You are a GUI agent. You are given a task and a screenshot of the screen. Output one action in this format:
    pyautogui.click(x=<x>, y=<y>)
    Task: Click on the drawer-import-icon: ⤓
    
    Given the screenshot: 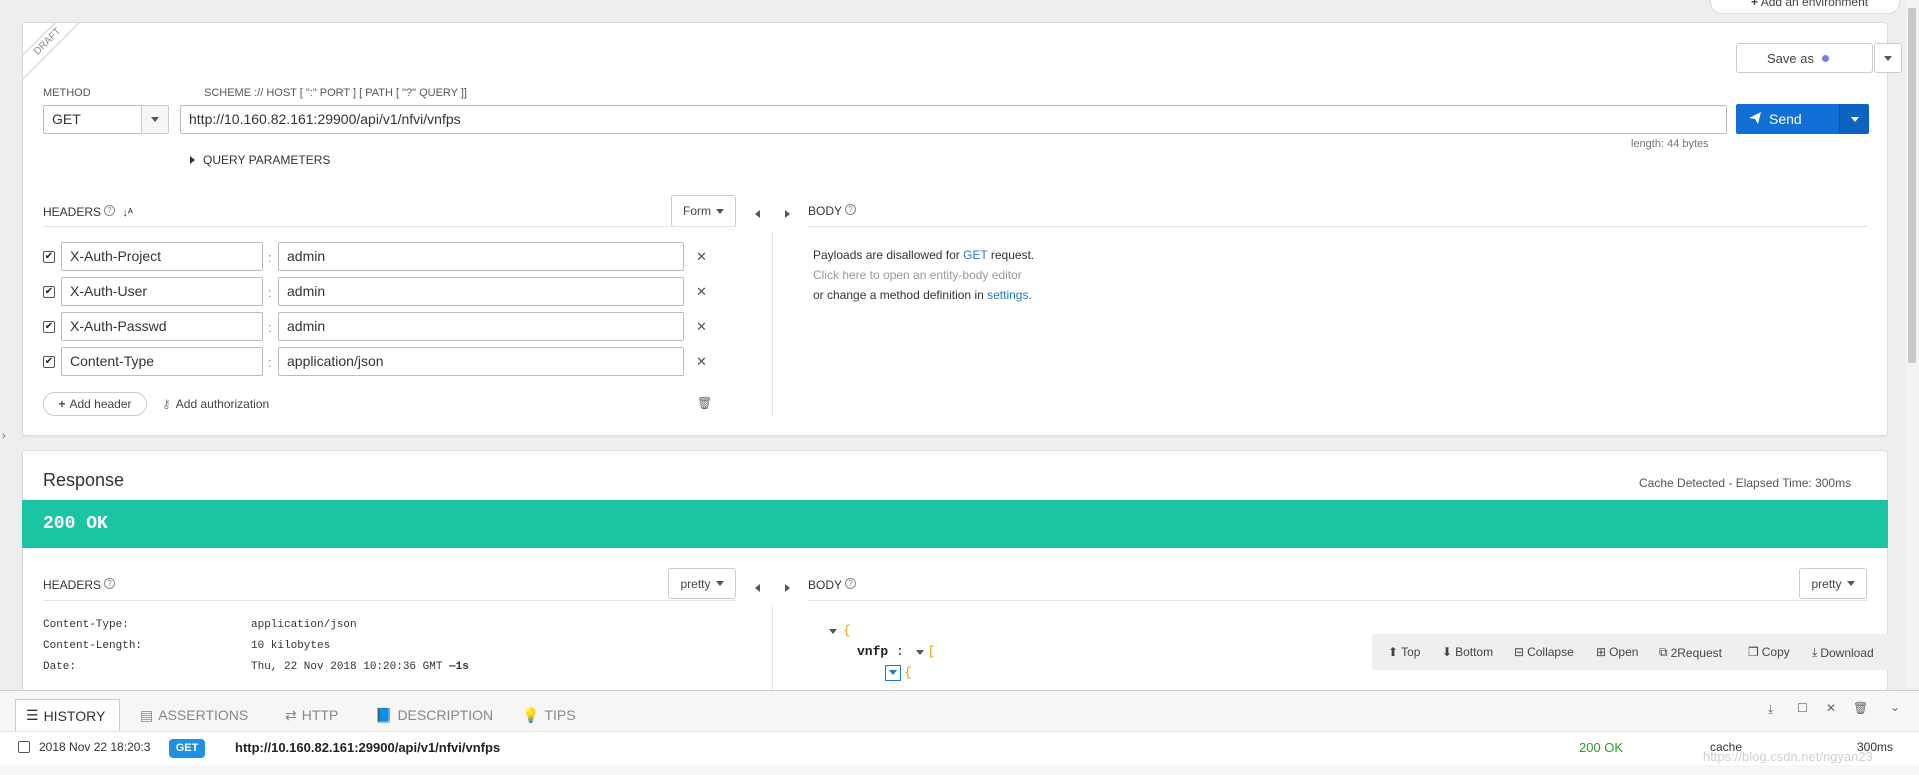 What is the action you would take?
    pyautogui.click(x=1770, y=709)
    